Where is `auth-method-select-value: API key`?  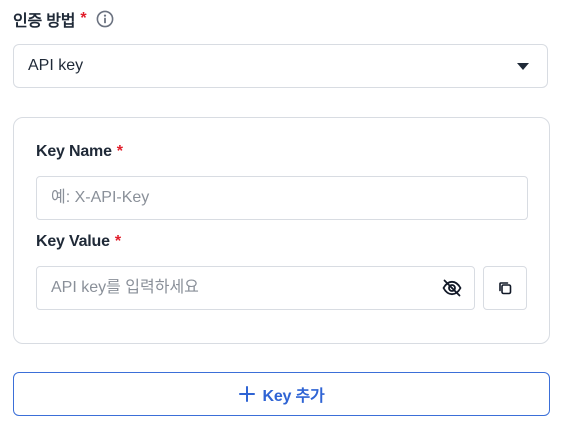
auth-method-select-value: API key is located at coordinates (56, 65).